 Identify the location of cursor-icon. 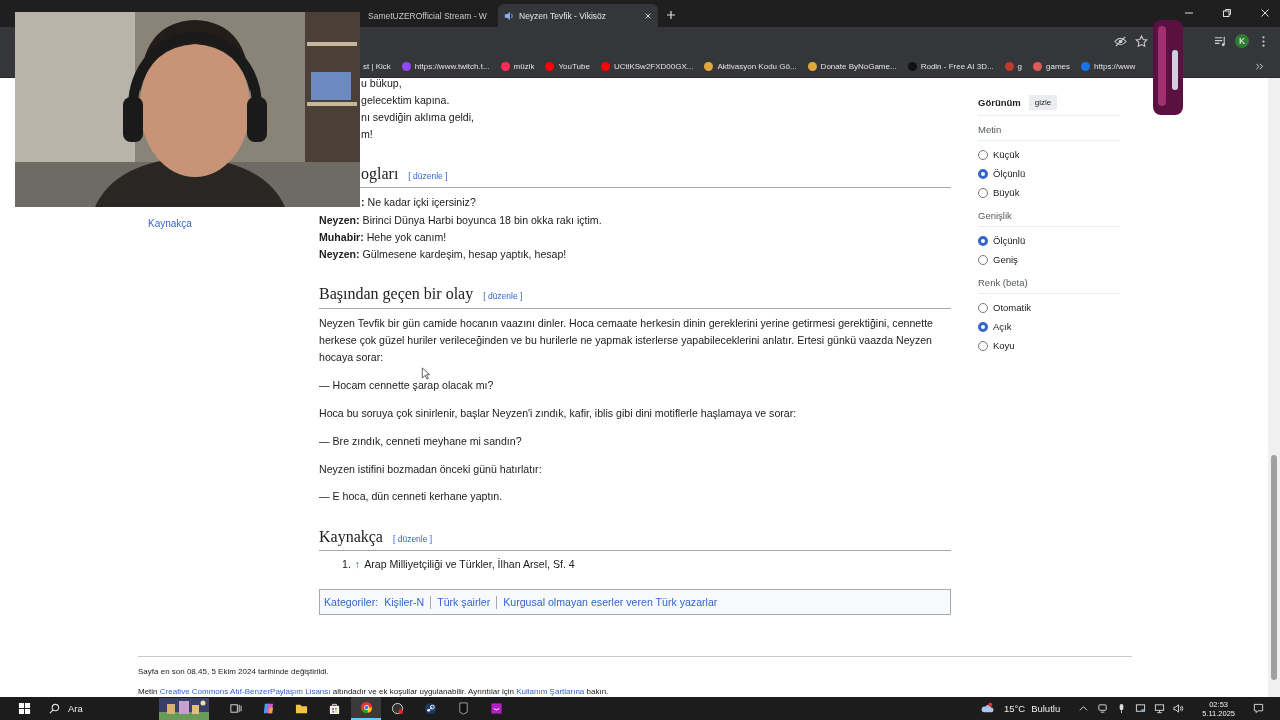
(426, 373).